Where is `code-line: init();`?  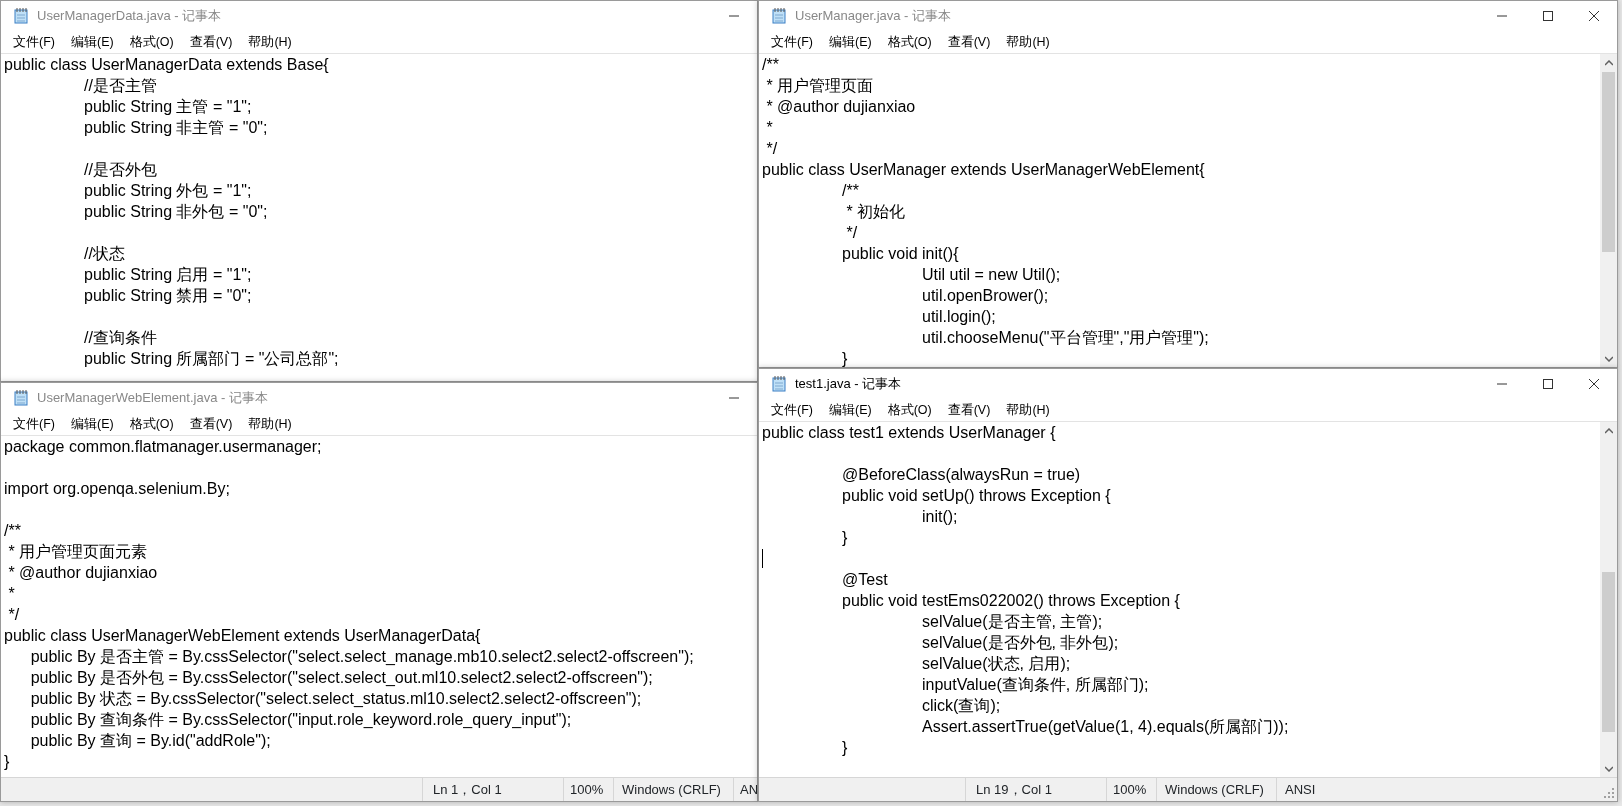
code-line: init(); is located at coordinates (940, 517).